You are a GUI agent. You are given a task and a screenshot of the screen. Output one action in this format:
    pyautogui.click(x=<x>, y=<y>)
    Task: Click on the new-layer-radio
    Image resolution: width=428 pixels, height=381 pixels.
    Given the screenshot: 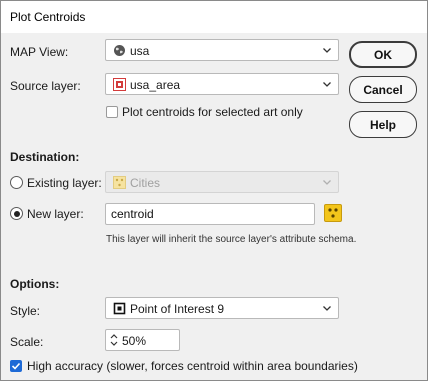 What is the action you would take?
    pyautogui.click(x=16, y=213)
    